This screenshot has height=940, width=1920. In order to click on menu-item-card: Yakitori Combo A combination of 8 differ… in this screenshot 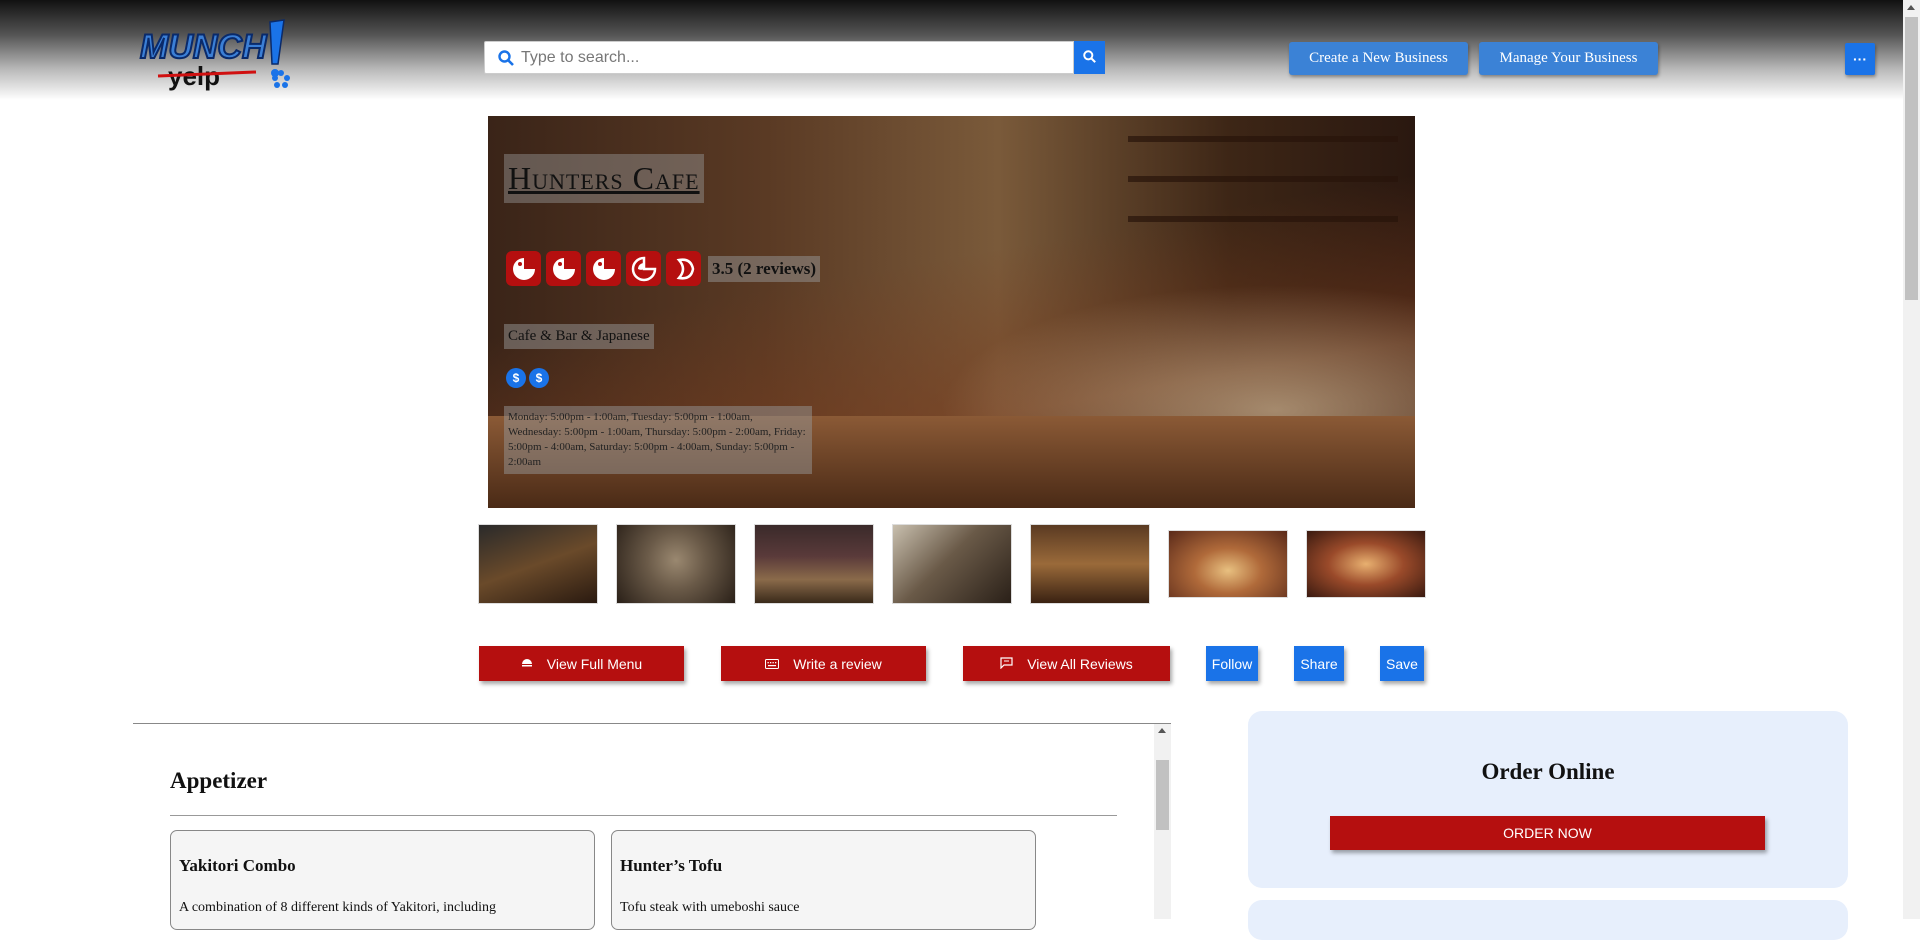, I will do `click(382, 880)`.